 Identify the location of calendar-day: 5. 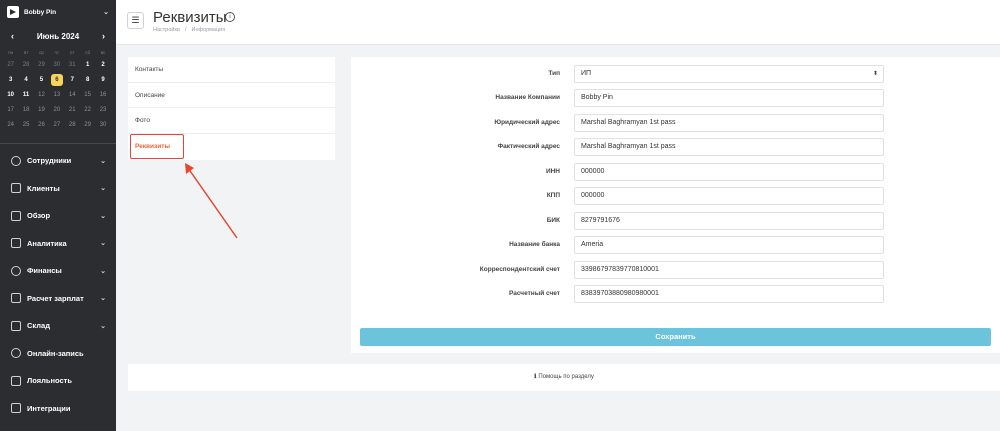
(41, 80).